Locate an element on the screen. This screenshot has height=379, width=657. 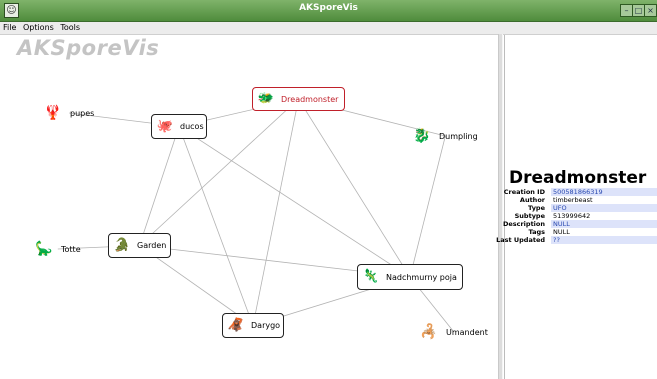
node-label: Dumpling is located at coordinates (458, 136).